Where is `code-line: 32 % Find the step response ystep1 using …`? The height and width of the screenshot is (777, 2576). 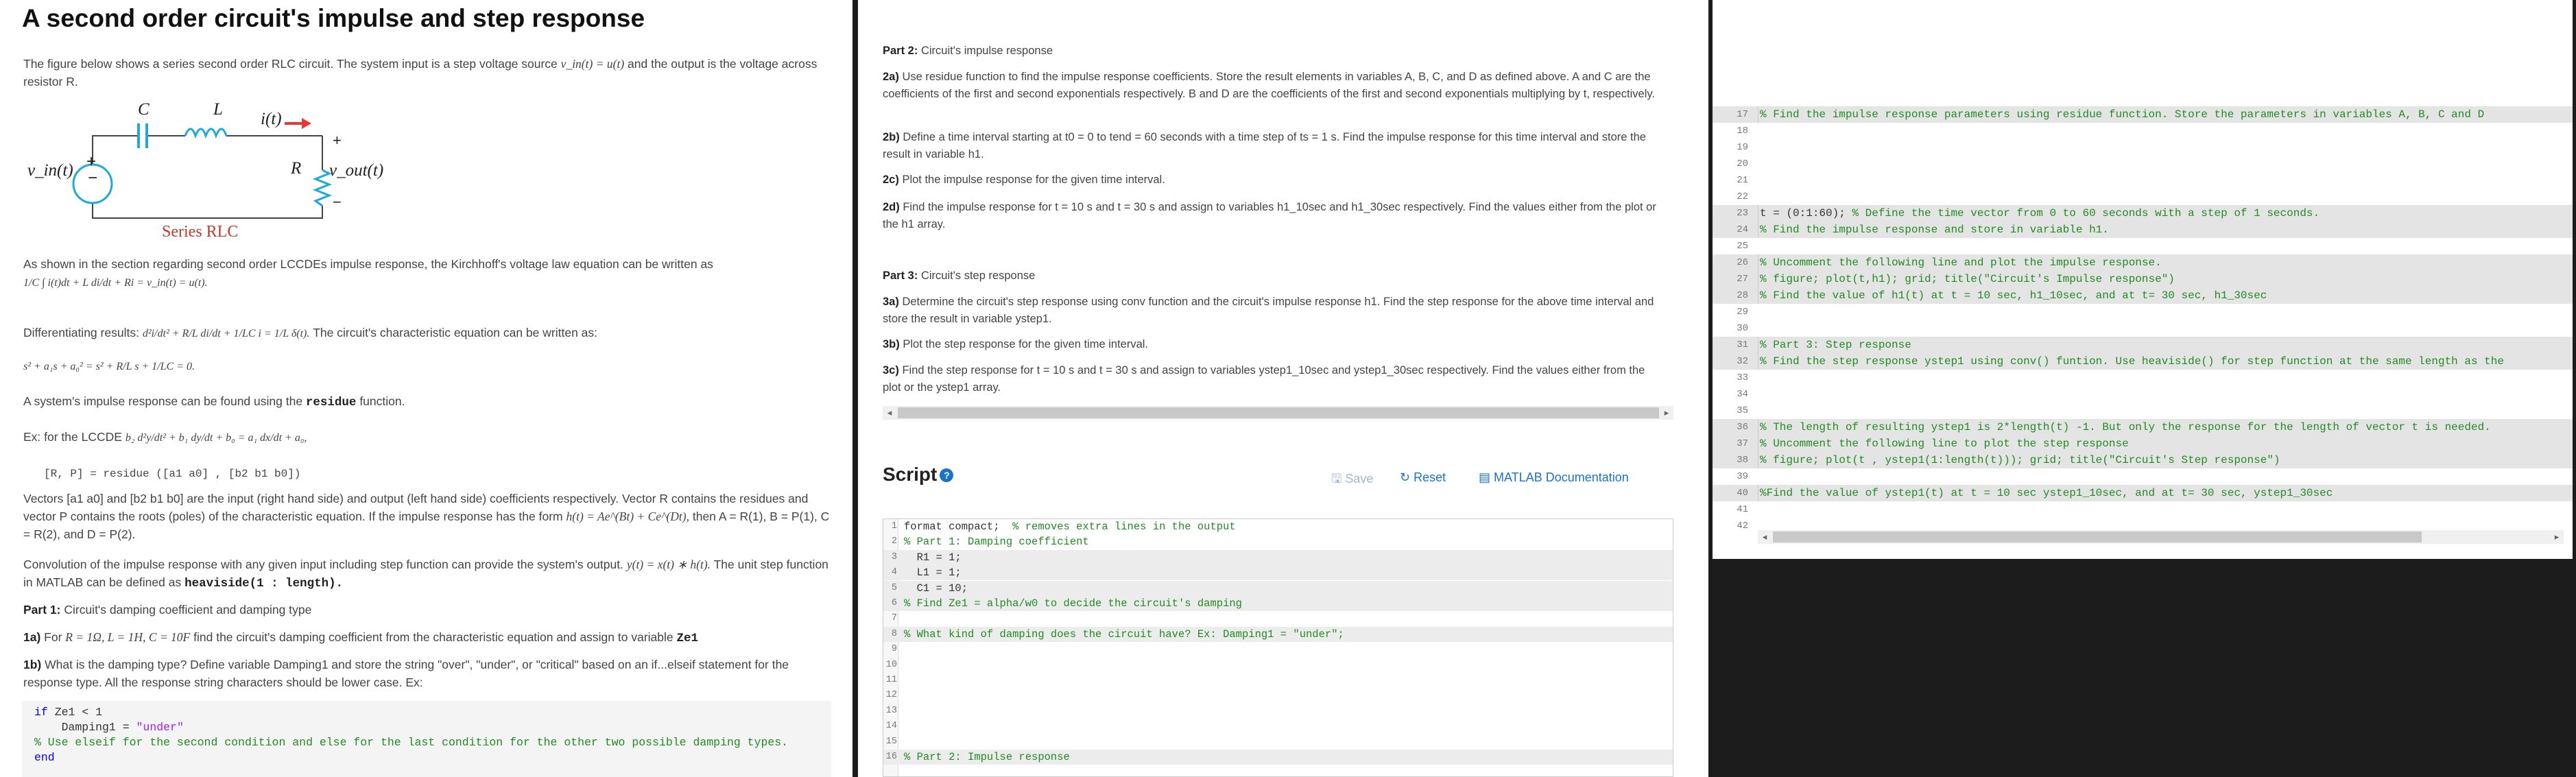
code-line: 32 % Find the step response ystep1 using … is located at coordinates (2143, 361).